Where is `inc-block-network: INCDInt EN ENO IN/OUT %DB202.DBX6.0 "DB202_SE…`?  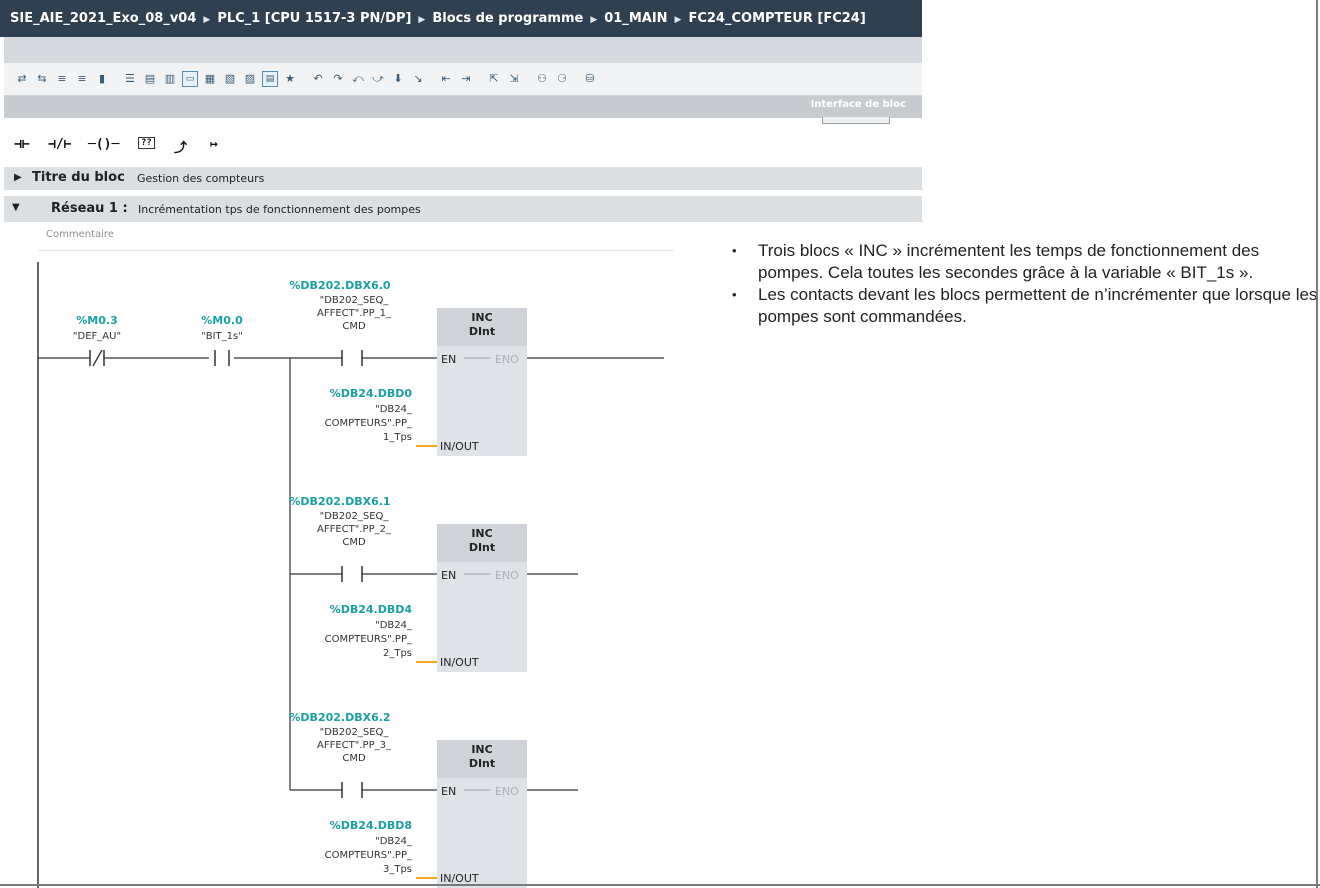
inc-block-network: INCDInt EN ENO IN/OUT %DB202.DBX6.0 "DB202_SE… is located at coordinates (476, 367).